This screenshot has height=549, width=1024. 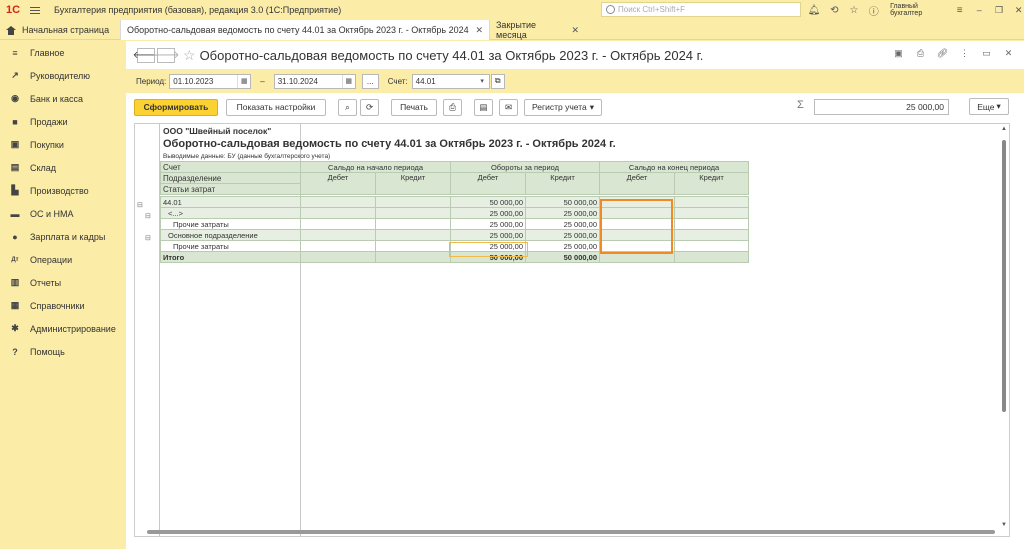 I want to click on sidebar-item-admin: ✱ Администрирование, so click(x=63, y=328).